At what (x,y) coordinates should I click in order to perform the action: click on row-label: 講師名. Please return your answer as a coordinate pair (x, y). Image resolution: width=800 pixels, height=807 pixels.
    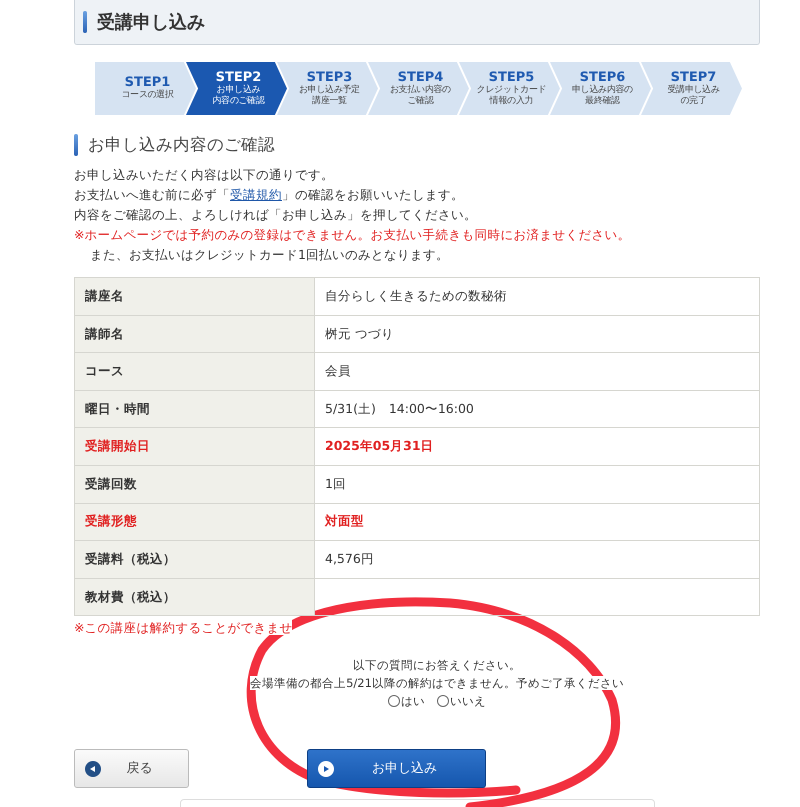
    Looking at the image, I should click on (194, 334).